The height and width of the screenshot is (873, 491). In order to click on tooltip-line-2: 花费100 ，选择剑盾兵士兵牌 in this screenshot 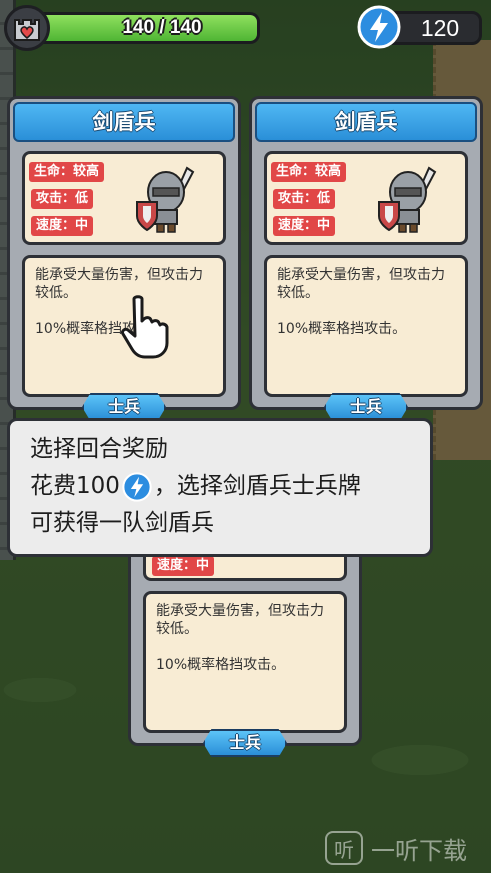, I will do `click(220, 486)`.